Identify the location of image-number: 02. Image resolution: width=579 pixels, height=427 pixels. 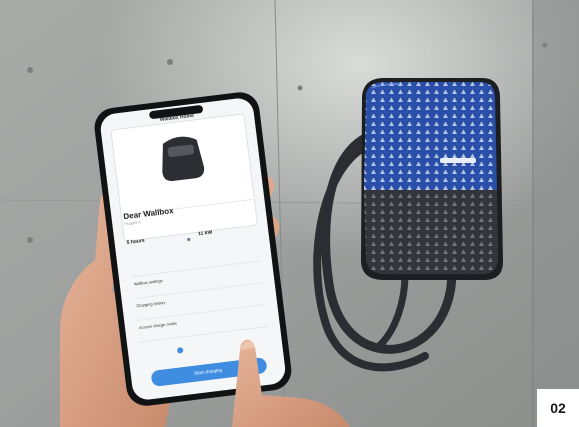
(558, 408).